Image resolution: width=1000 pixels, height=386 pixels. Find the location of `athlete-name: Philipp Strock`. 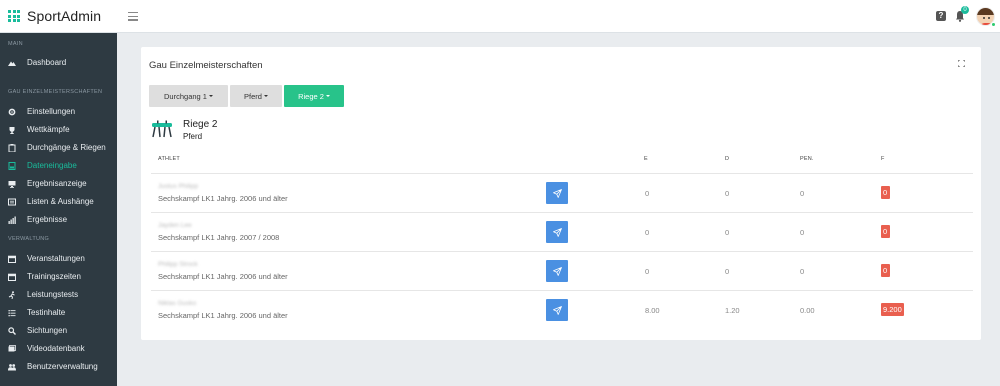

athlete-name: Philipp Strock is located at coordinates (178, 264).